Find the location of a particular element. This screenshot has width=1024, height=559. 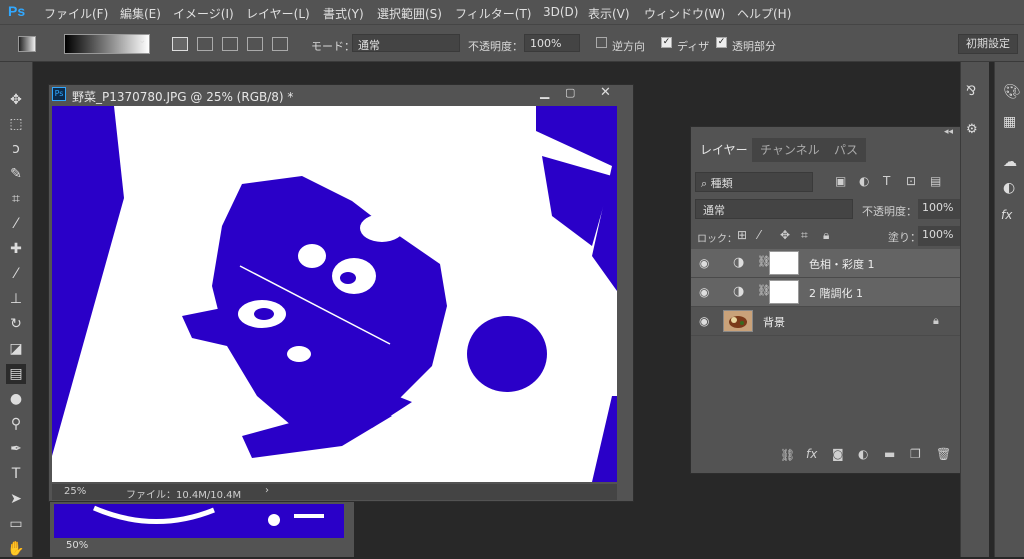

lock-all-icon: 🔒︎ is located at coordinates (826, 235).